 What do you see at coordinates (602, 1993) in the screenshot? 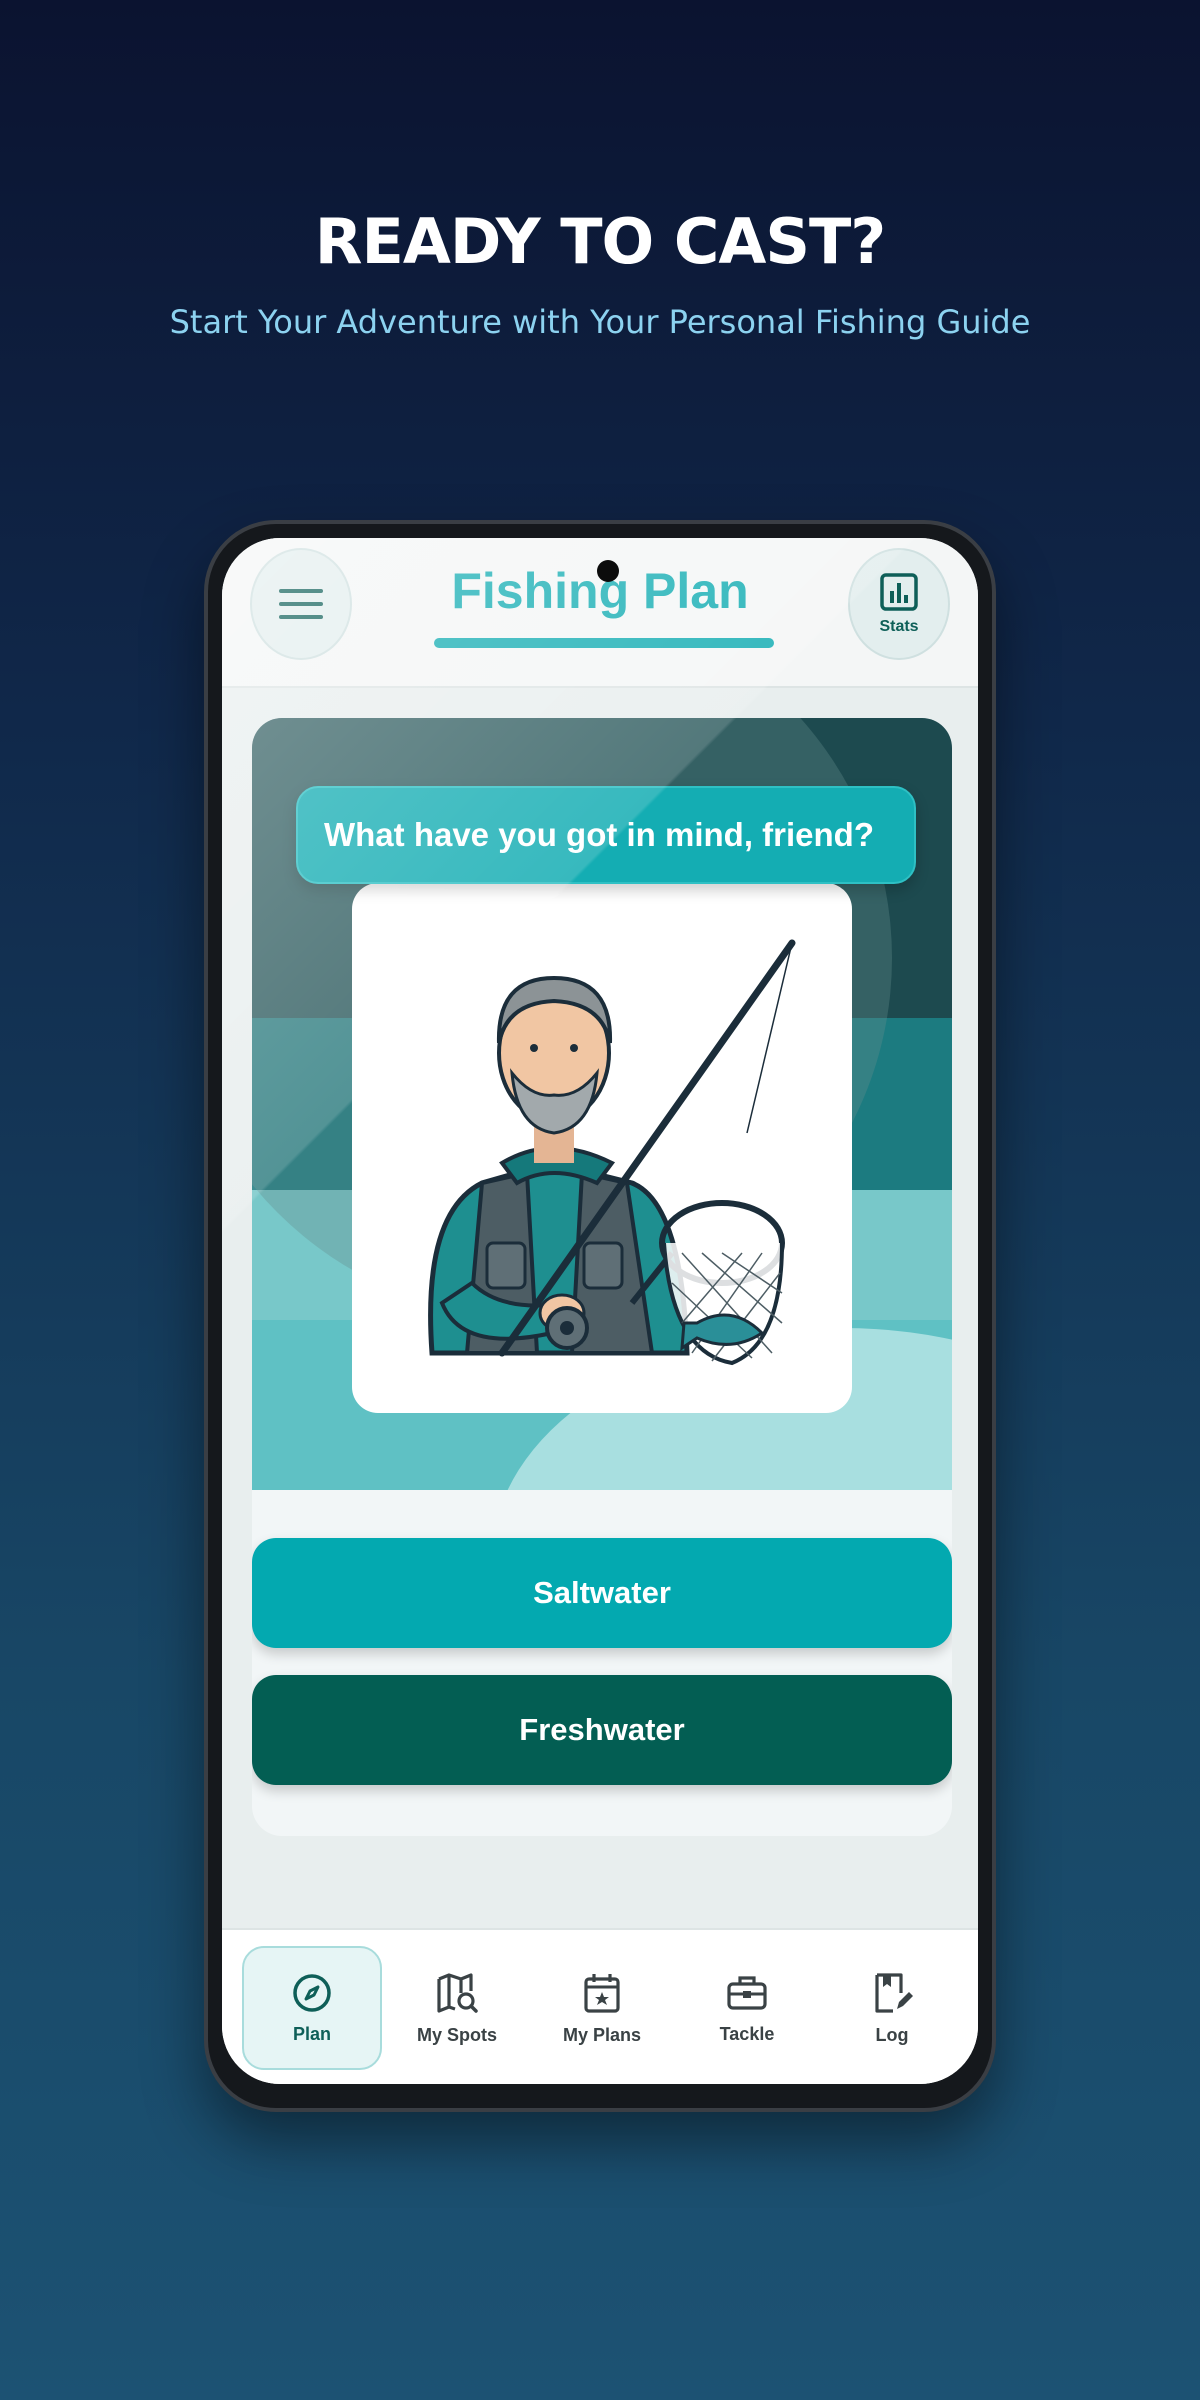
I see `calendar-star-icon` at bounding box center [602, 1993].